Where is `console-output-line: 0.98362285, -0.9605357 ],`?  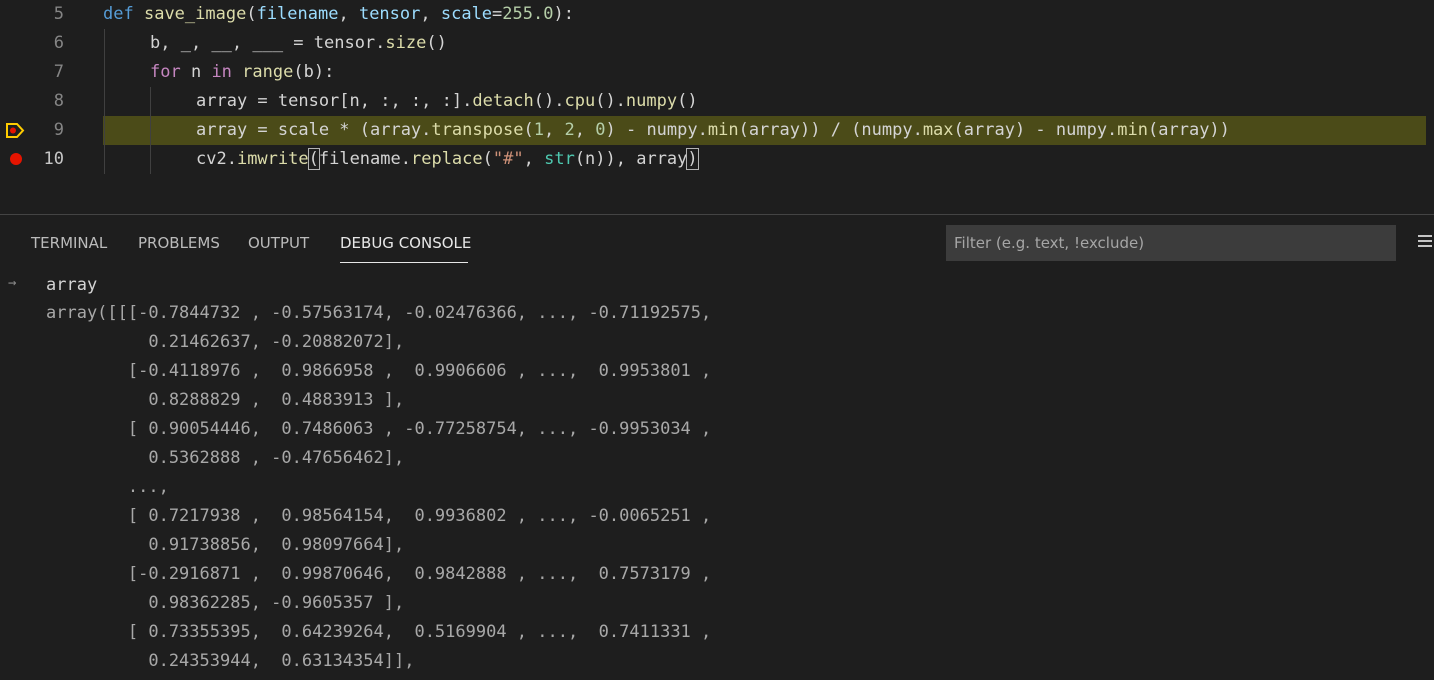
console-output-line: 0.98362285, -0.9605357 ], is located at coordinates (225, 603).